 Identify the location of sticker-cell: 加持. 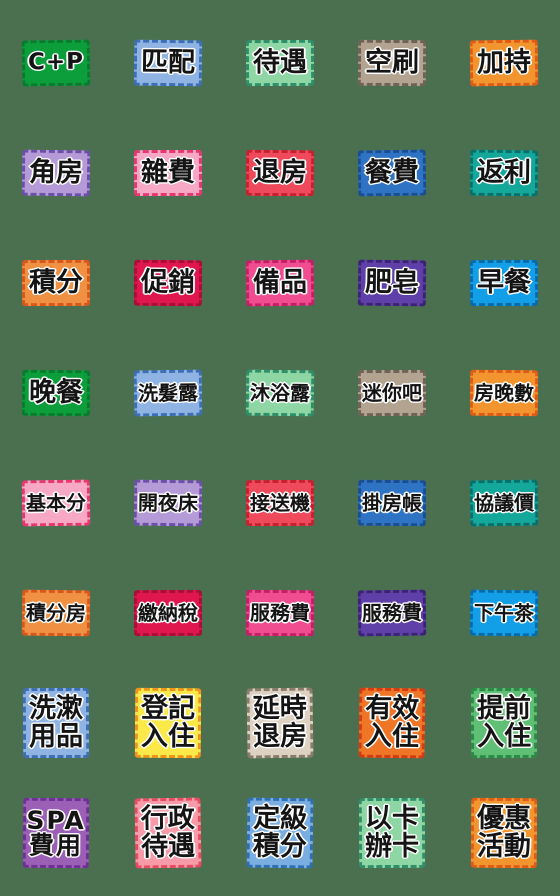
(504, 63).